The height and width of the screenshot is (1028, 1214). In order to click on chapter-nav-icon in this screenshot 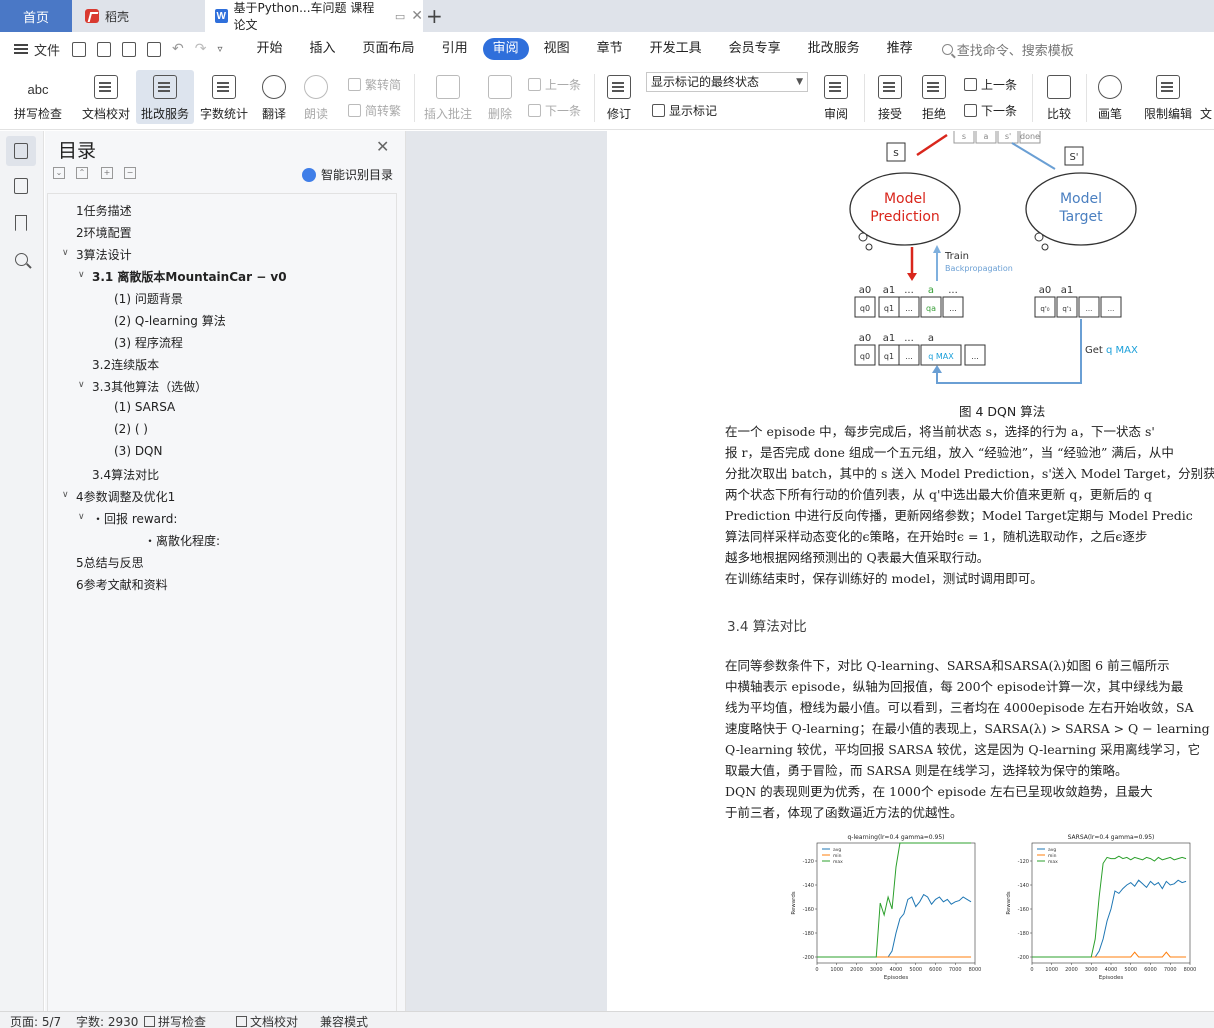, I will do `click(21, 186)`.